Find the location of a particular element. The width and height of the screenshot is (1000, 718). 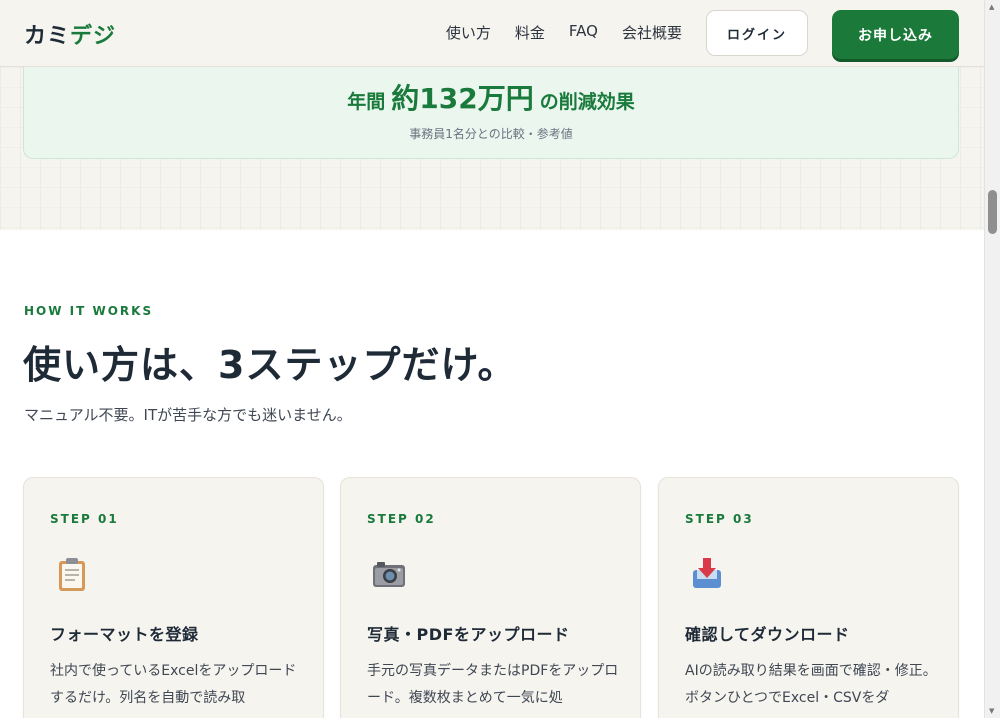

savings-prefix: 年間 is located at coordinates (366, 102).